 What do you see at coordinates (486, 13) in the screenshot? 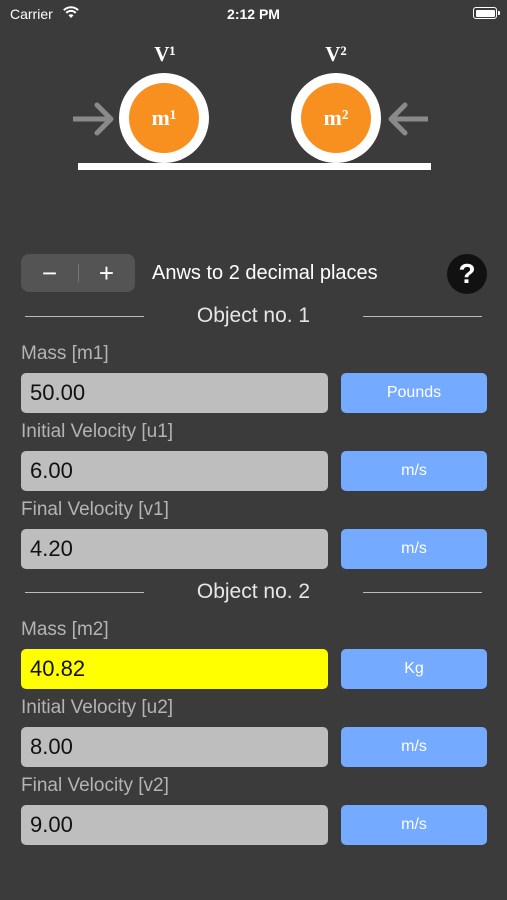
I see `battery-icon` at bounding box center [486, 13].